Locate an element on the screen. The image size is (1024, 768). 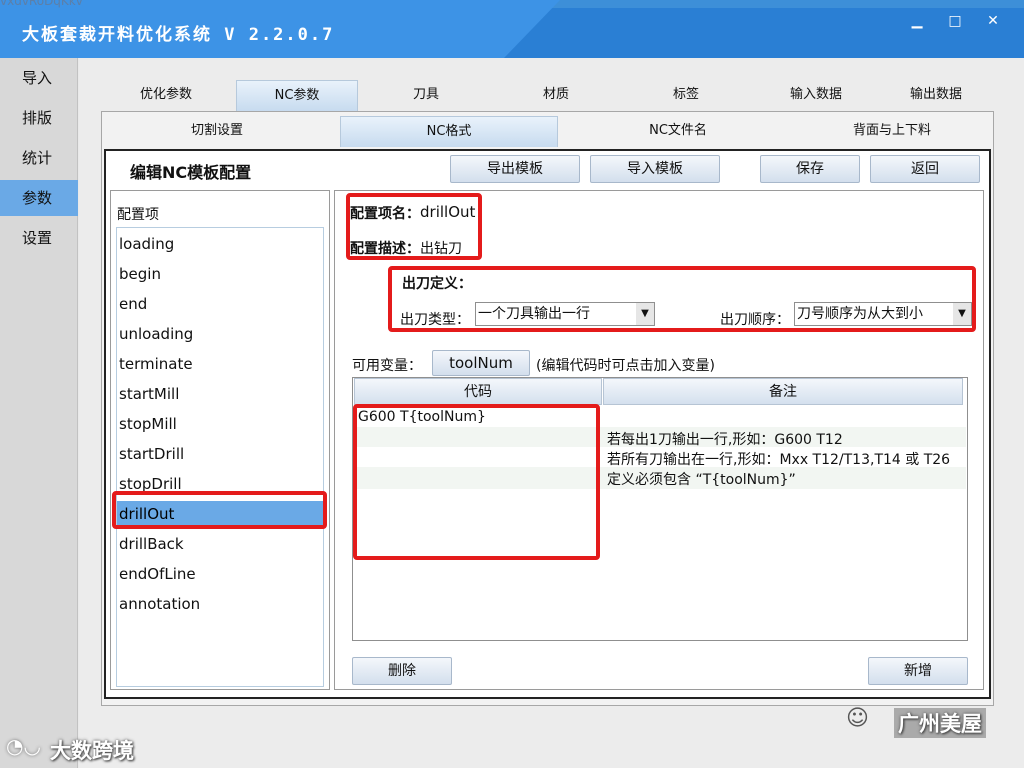
code-cell: G600 T{toolNum} is located at coordinates (422, 417).